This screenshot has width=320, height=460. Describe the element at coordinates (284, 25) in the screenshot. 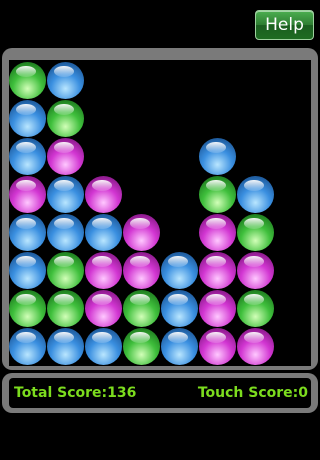

I see `help-button: Help` at that location.